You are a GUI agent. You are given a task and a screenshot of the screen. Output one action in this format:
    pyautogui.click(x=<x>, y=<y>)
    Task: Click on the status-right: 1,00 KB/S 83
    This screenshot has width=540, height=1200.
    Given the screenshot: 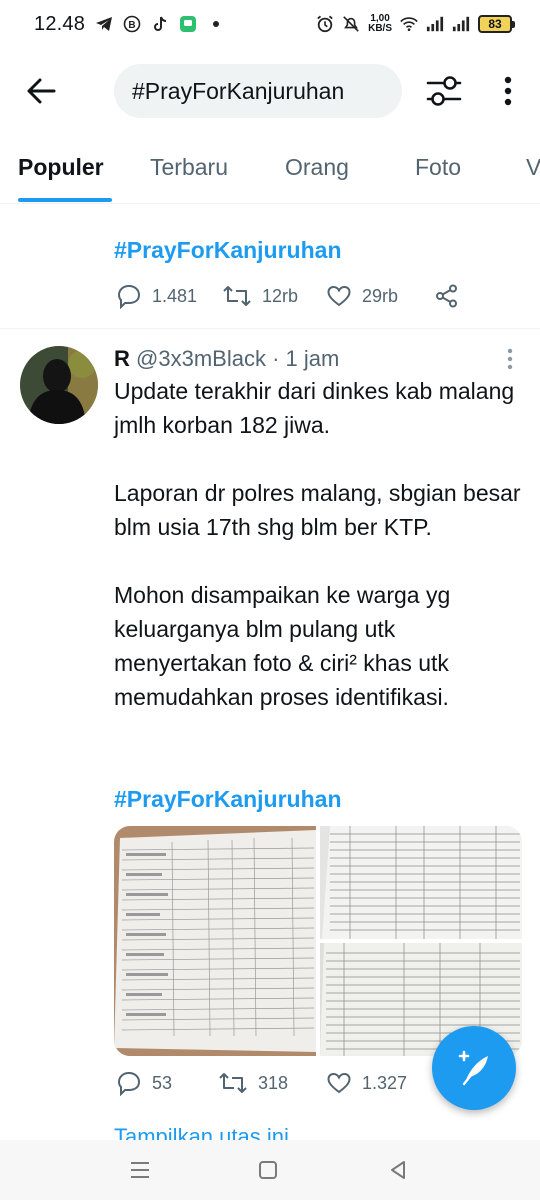 What is the action you would take?
    pyautogui.click(x=415, y=24)
    